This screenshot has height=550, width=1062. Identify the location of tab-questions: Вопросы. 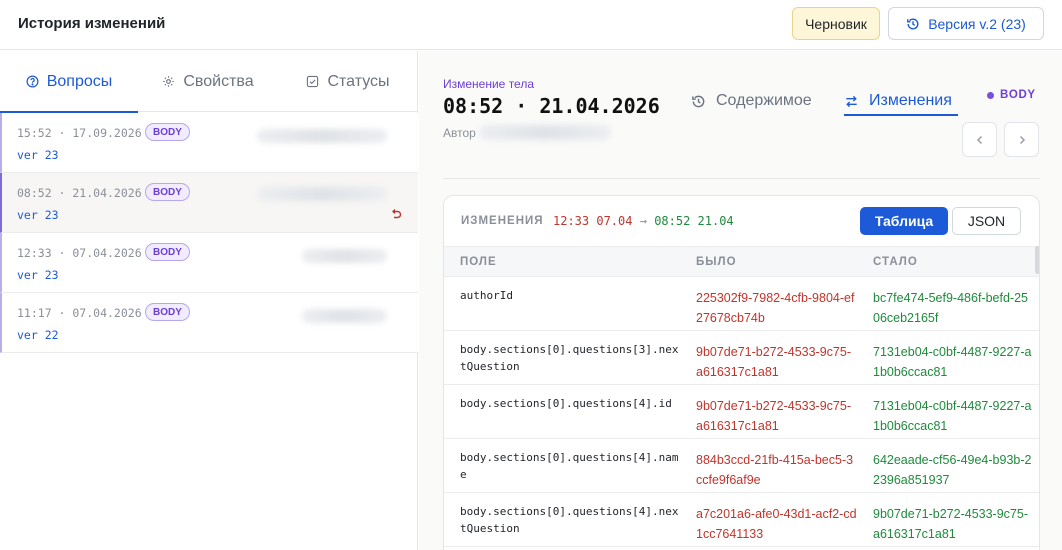
(69, 82).